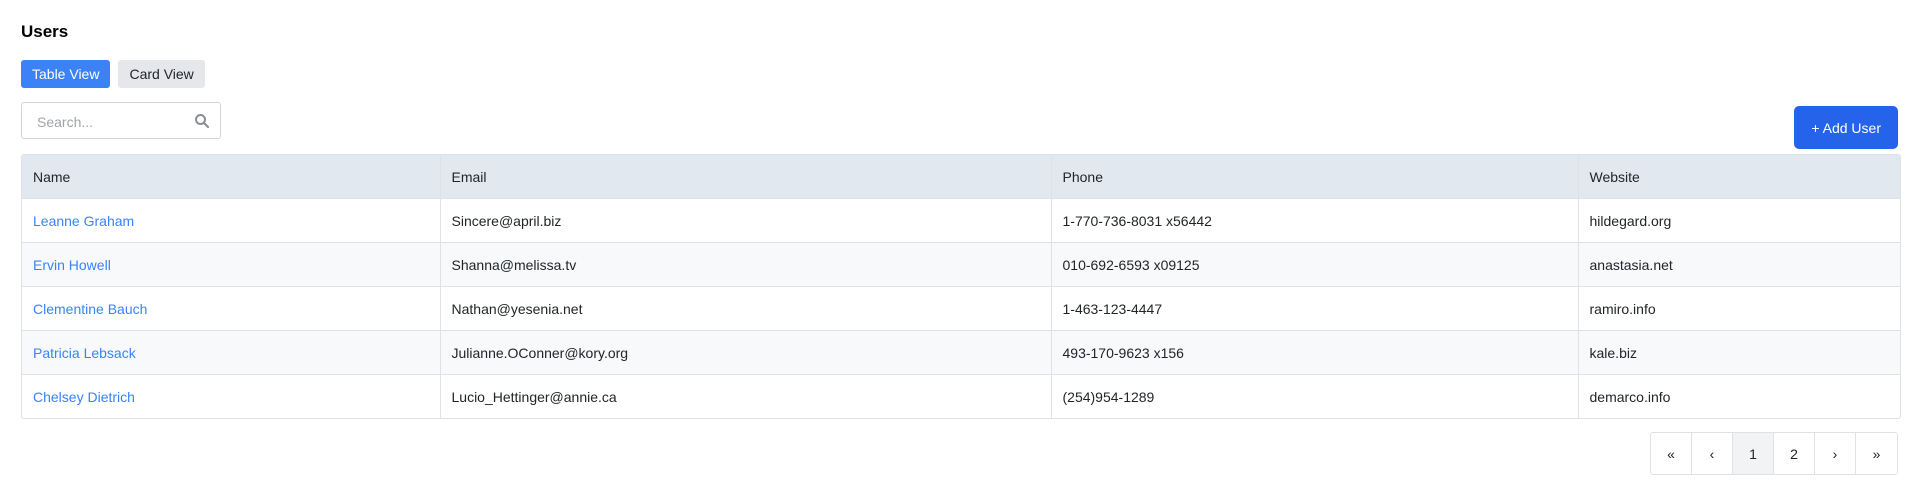  Describe the element at coordinates (1739, 177) in the screenshot. I see `column-header-website: Website` at that location.